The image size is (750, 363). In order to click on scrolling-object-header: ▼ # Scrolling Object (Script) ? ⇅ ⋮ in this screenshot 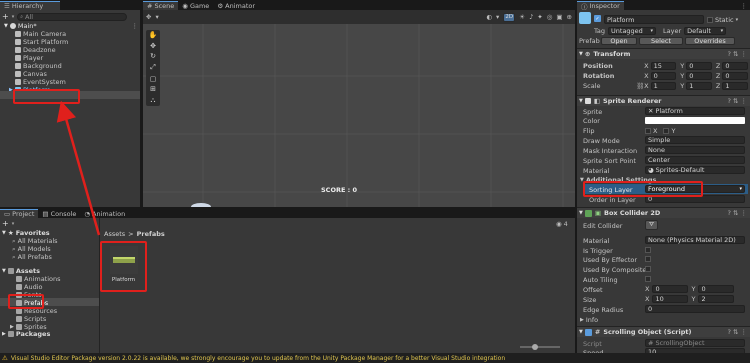, I will do `click(663, 331)`.